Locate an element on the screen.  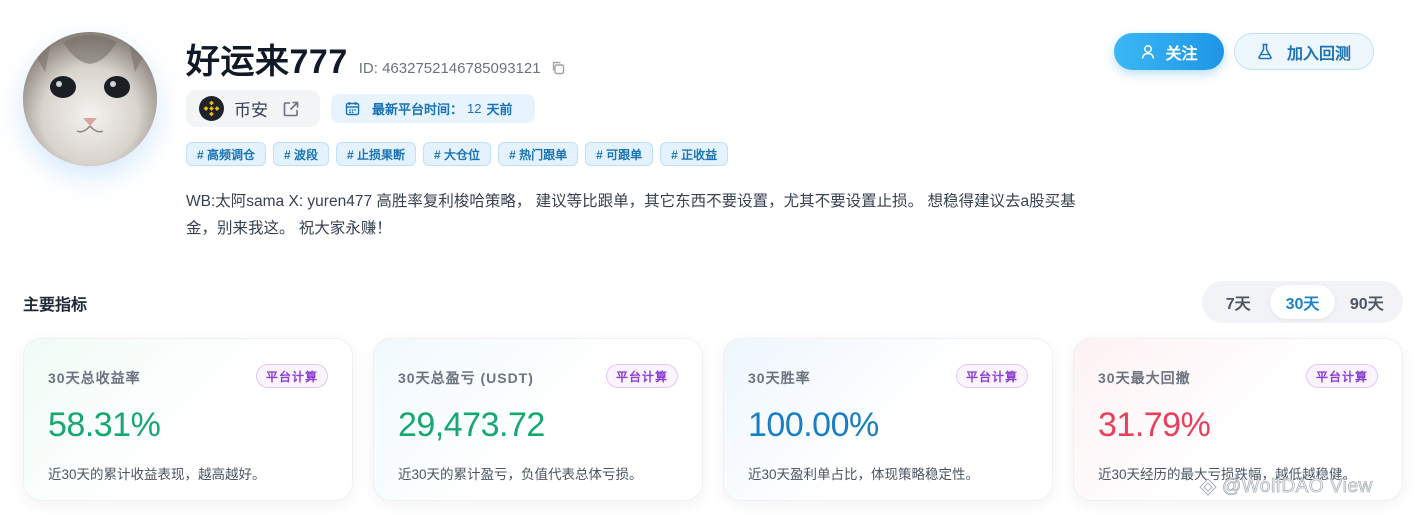
tag-item: # 热门跟单 is located at coordinates (538, 154).